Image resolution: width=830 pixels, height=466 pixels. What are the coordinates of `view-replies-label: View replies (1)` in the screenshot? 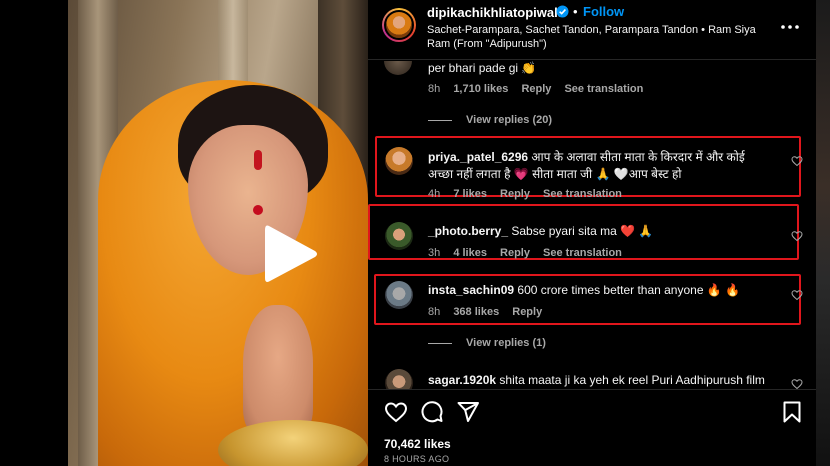 It's located at (506, 343).